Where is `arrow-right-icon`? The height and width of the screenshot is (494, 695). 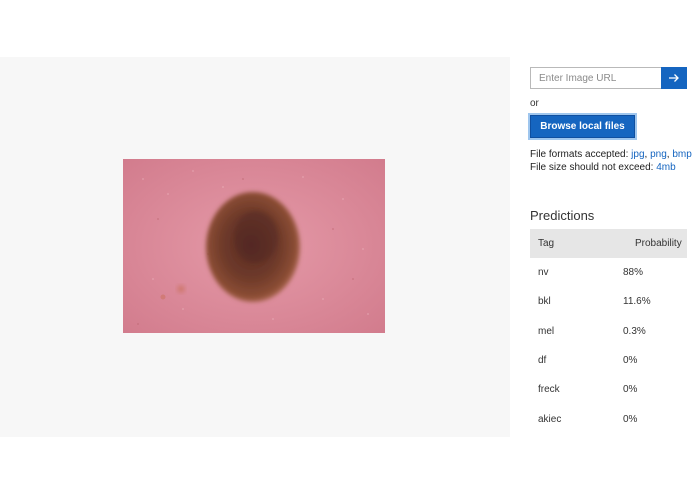
arrow-right-icon is located at coordinates (674, 78).